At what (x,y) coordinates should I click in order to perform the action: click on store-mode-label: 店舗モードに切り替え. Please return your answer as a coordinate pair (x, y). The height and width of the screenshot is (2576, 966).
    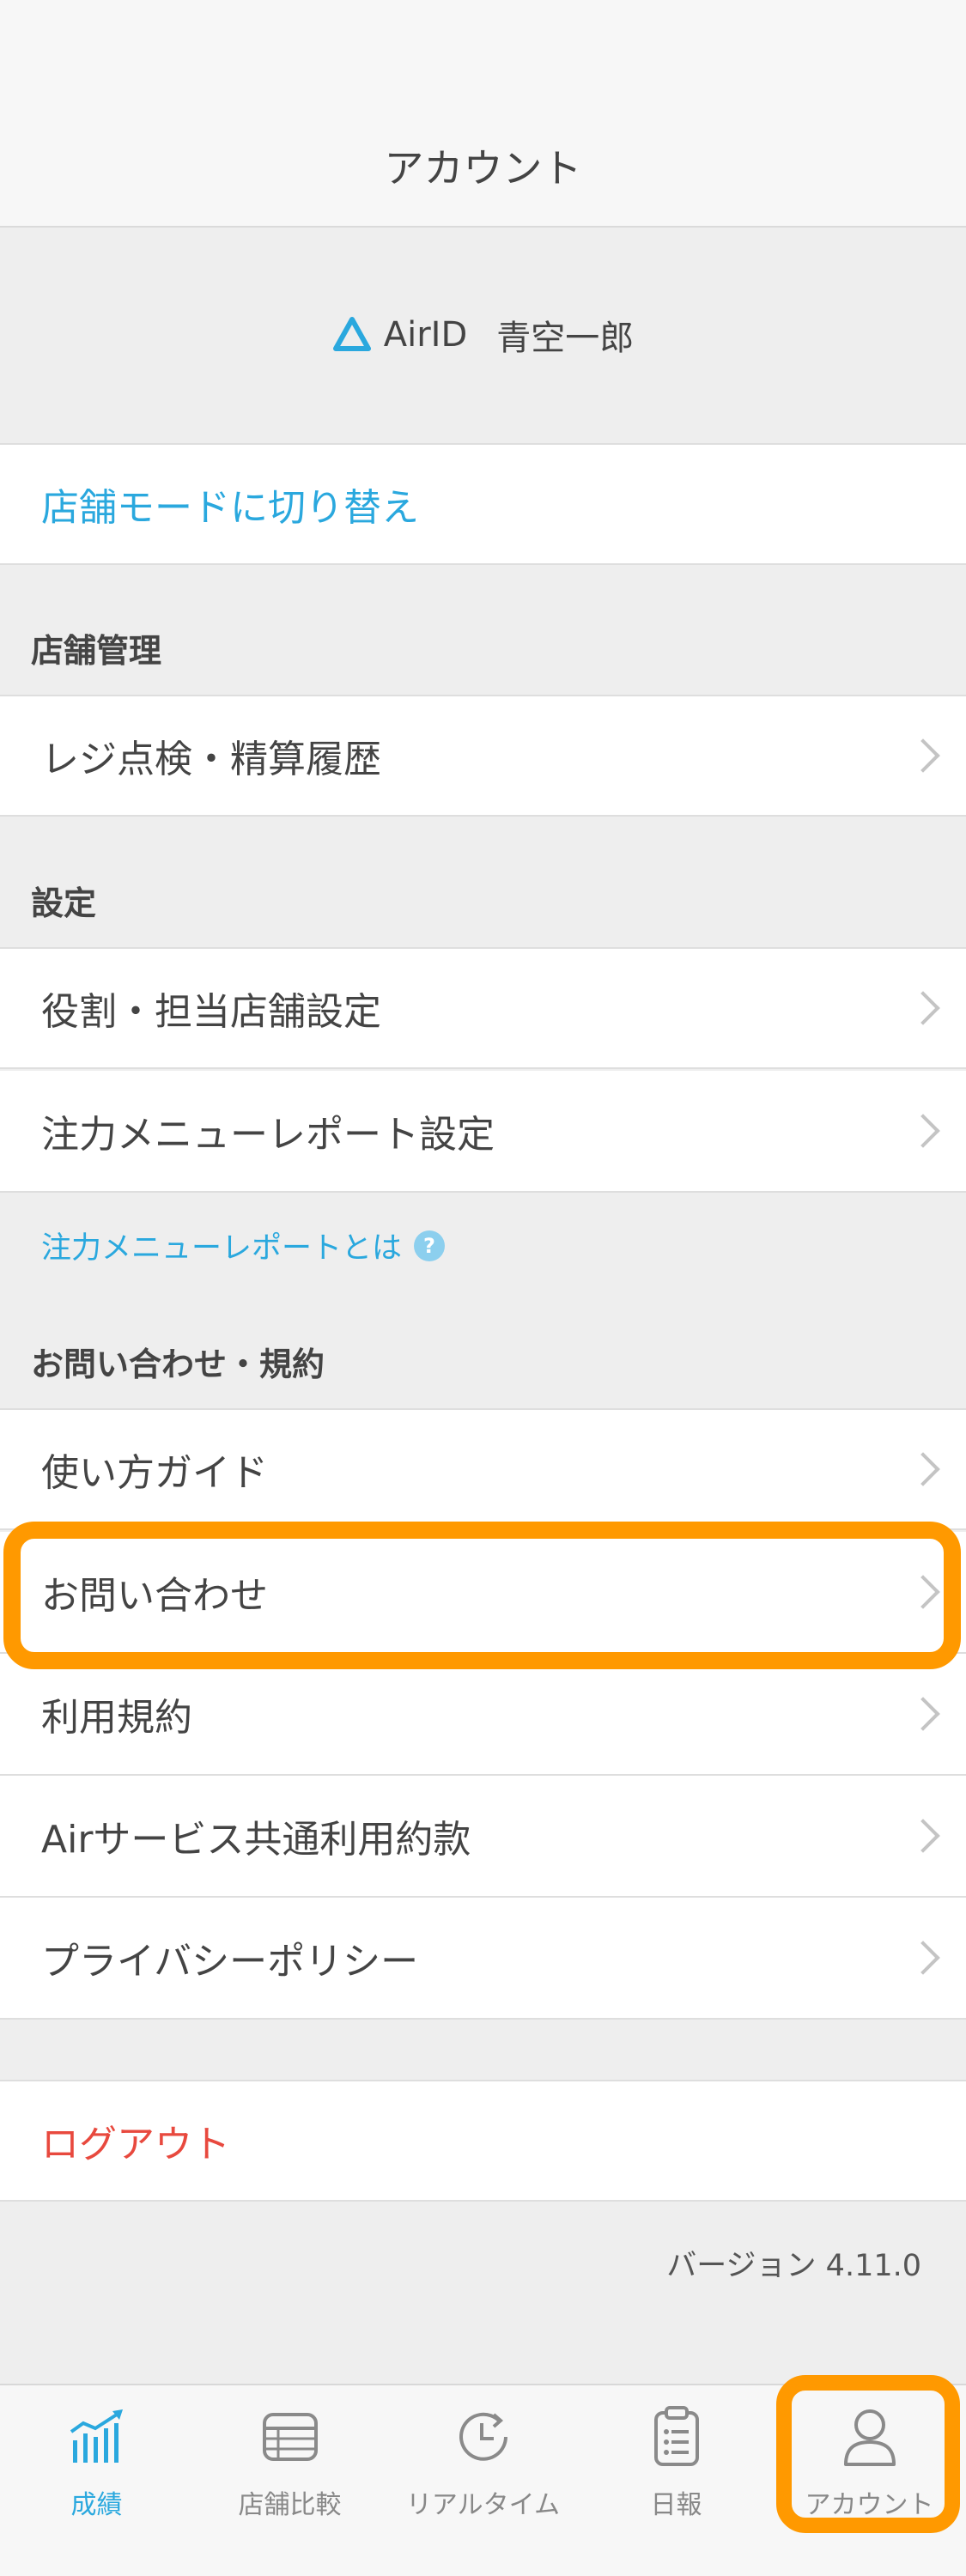
    Looking at the image, I should click on (230, 508).